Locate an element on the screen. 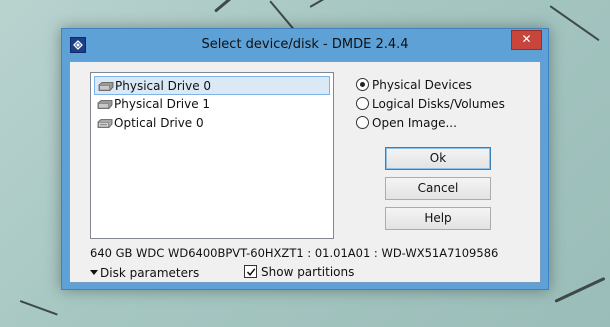  show-partitions-checkbox is located at coordinates (250, 271).